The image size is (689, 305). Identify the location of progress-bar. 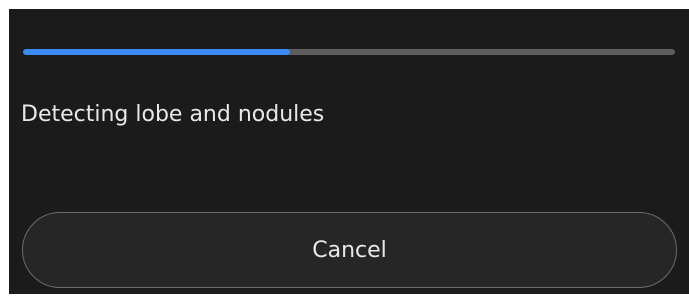
(349, 52).